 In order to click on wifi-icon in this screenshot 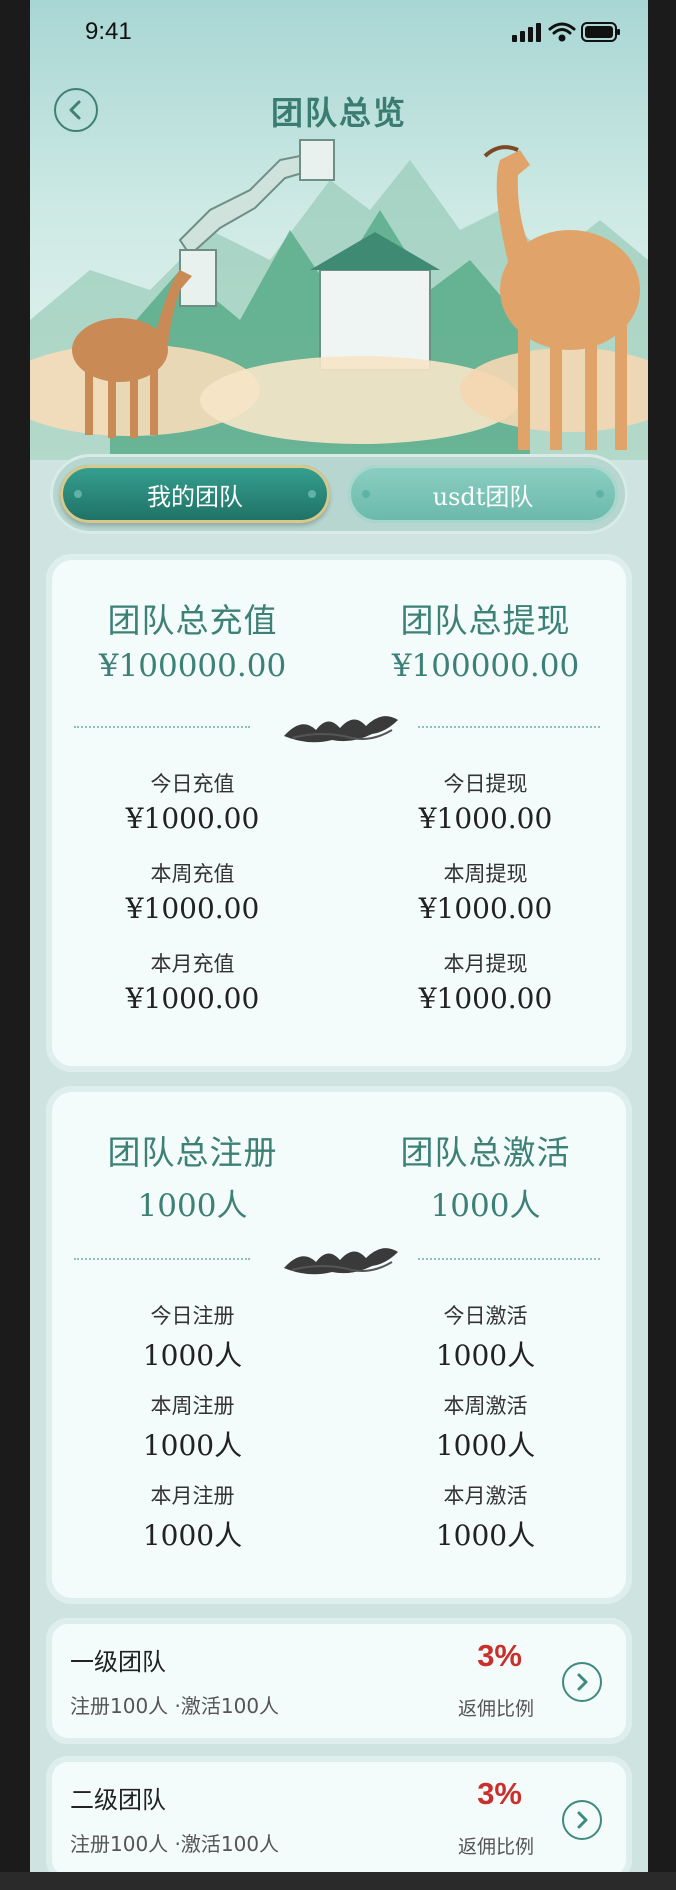, I will do `click(562, 32)`.